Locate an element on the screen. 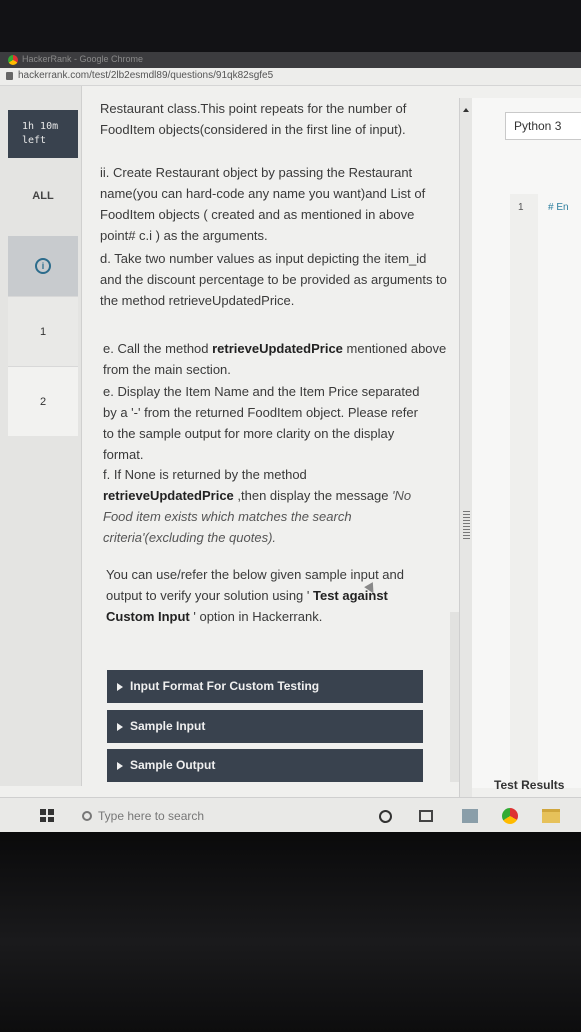 Image resolution: width=581 pixels, height=1032 pixels. file-explorer-icon is located at coordinates (551, 816).